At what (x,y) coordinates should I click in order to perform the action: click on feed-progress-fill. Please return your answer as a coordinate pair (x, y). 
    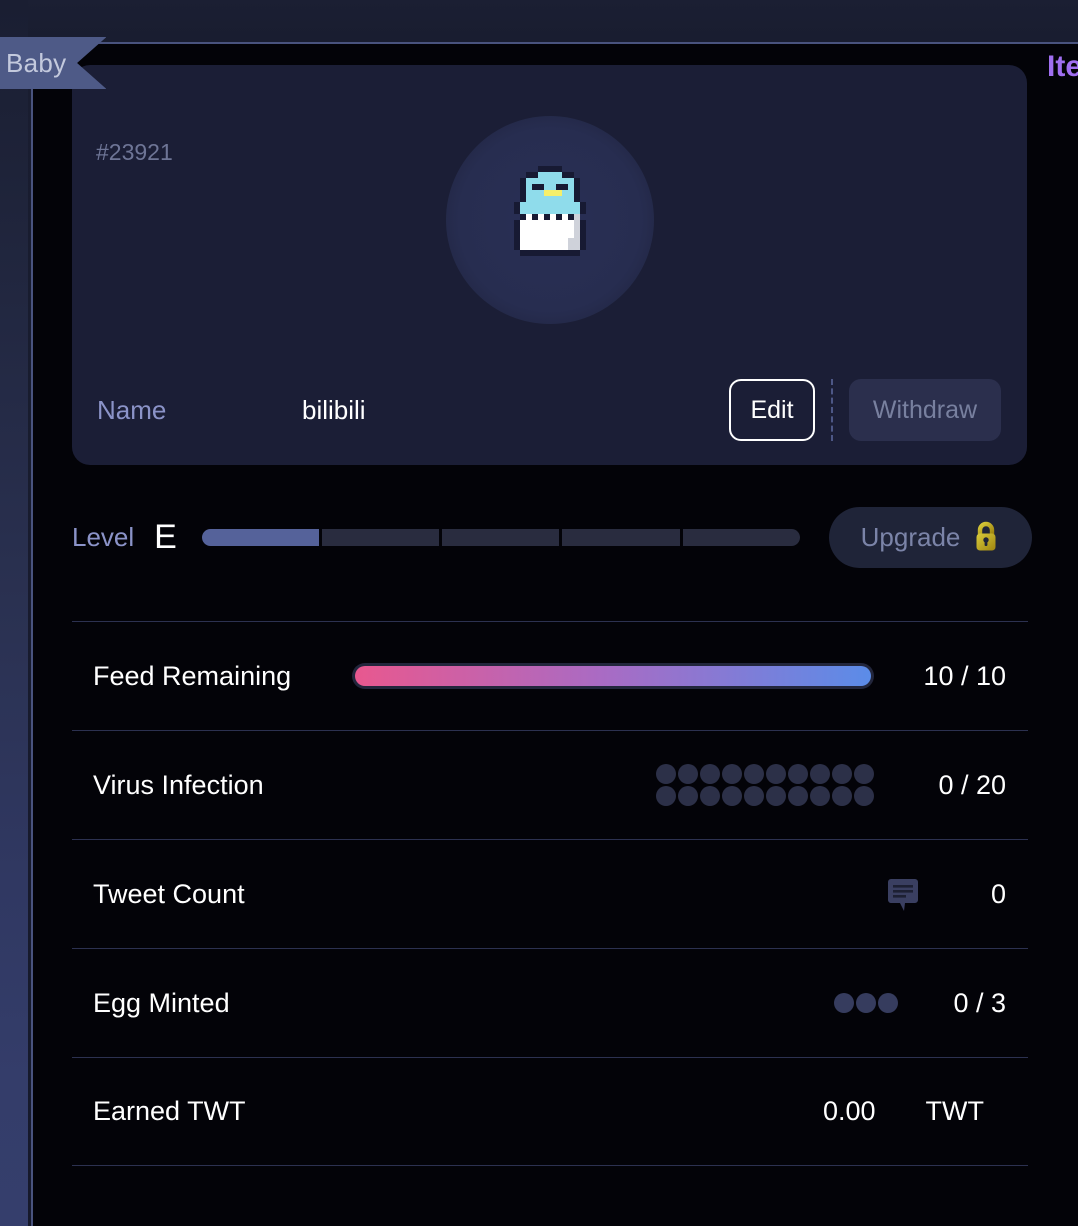
    Looking at the image, I should click on (613, 676).